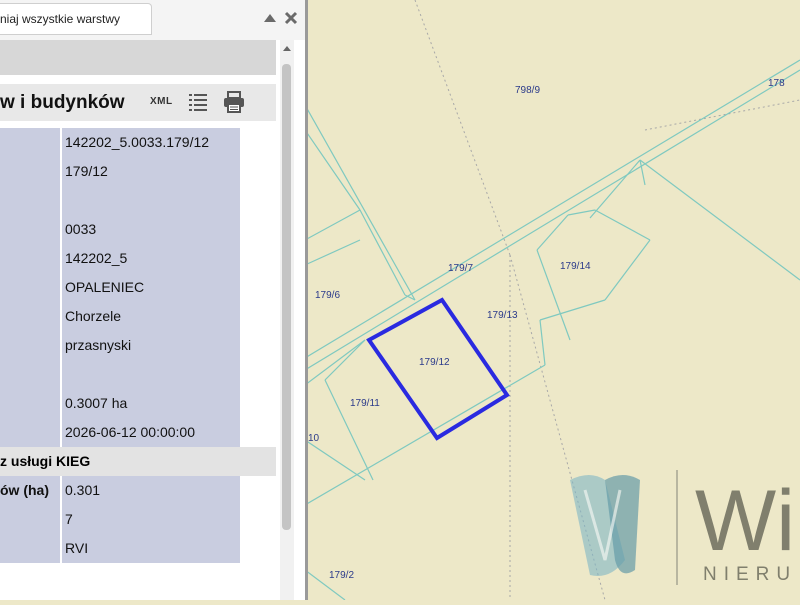 The height and width of the screenshot is (605, 800). I want to click on table-row: przasnyski, so click(138, 345).